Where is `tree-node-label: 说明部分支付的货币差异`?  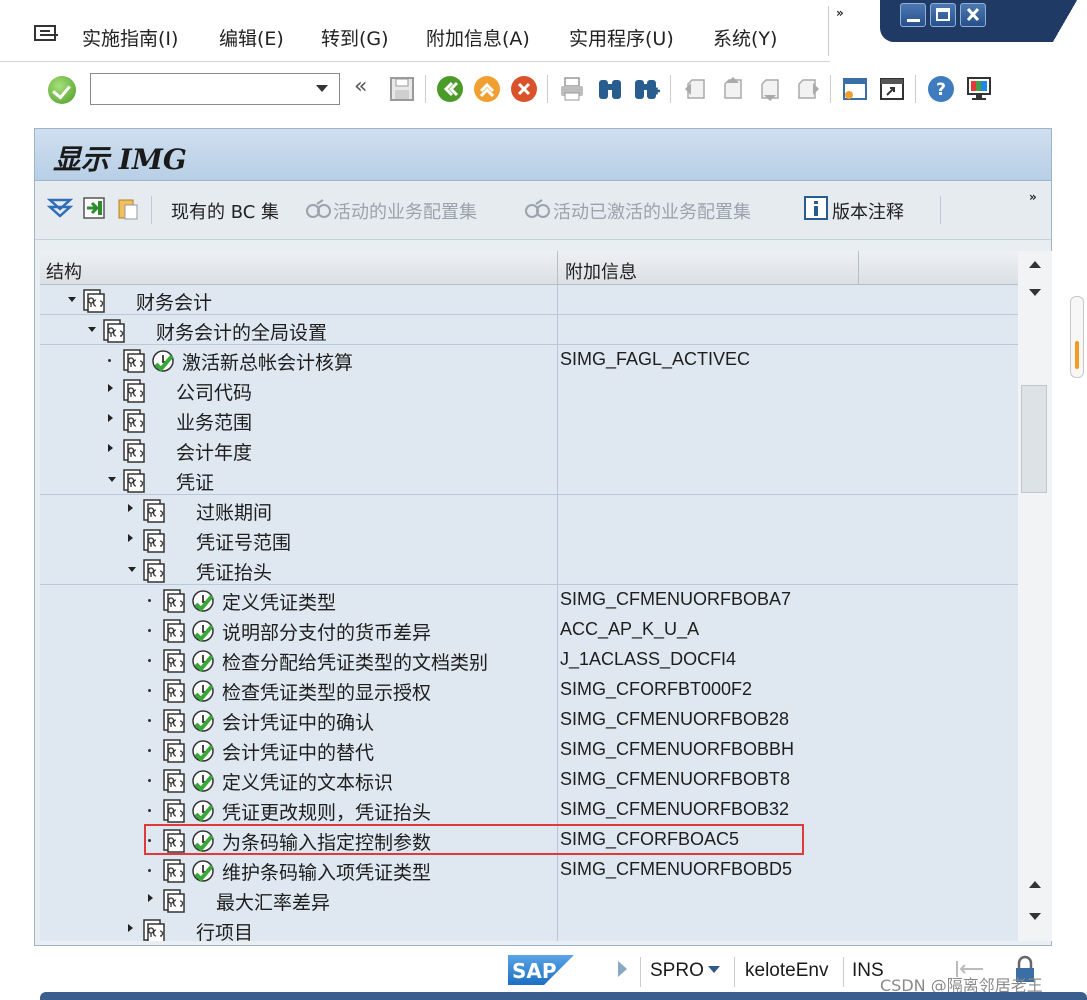 tree-node-label: 说明部分支付的货币差异 is located at coordinates (326, 631).